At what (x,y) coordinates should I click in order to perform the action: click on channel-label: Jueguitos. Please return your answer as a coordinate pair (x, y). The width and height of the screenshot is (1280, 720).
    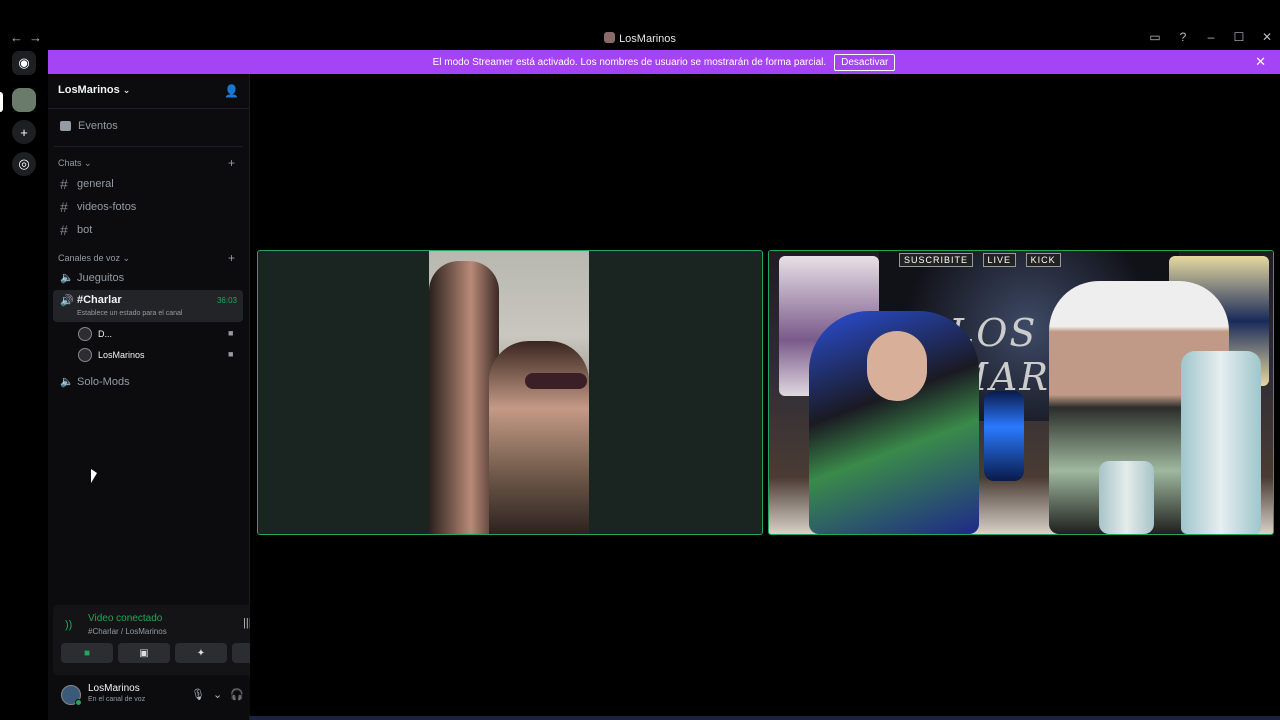
    Looking at the image, I should click on (101, 277).